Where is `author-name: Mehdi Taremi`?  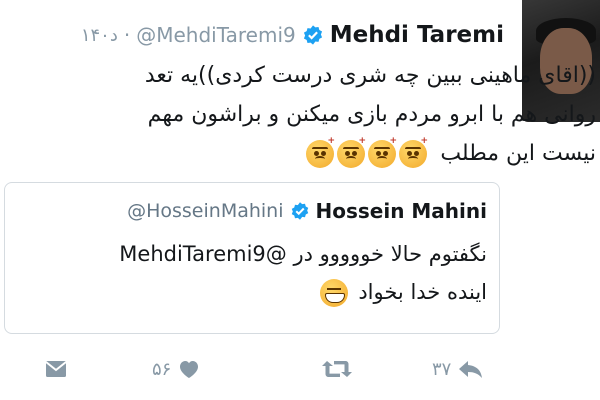
author-name: Mehdi Taremi is located at coordinates (417, 35).